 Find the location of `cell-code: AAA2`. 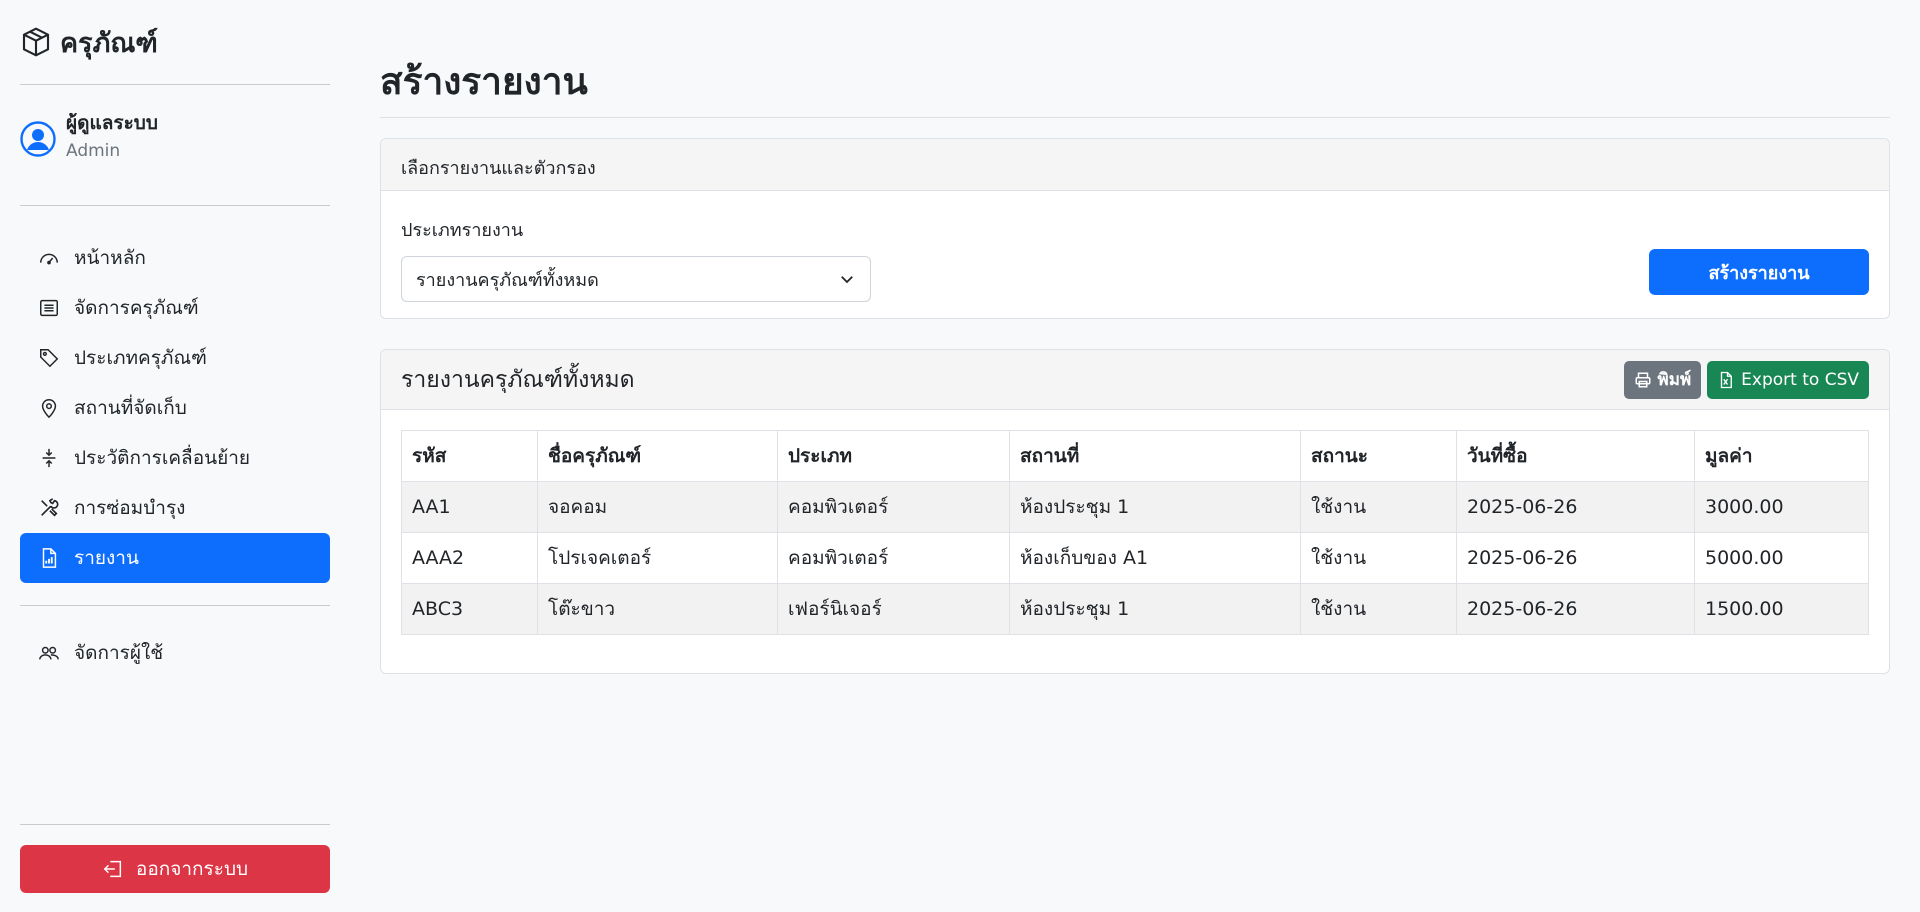

cell-code: AAA2 is located at coordinates (469, 558).